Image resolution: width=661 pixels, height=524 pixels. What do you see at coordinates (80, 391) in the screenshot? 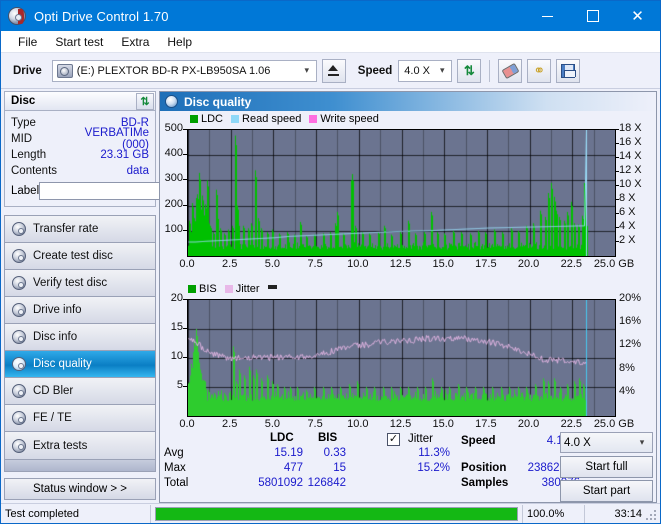
I see `sidebar-item-cd-bler: CD Bler` at bounding box center [80, 391].